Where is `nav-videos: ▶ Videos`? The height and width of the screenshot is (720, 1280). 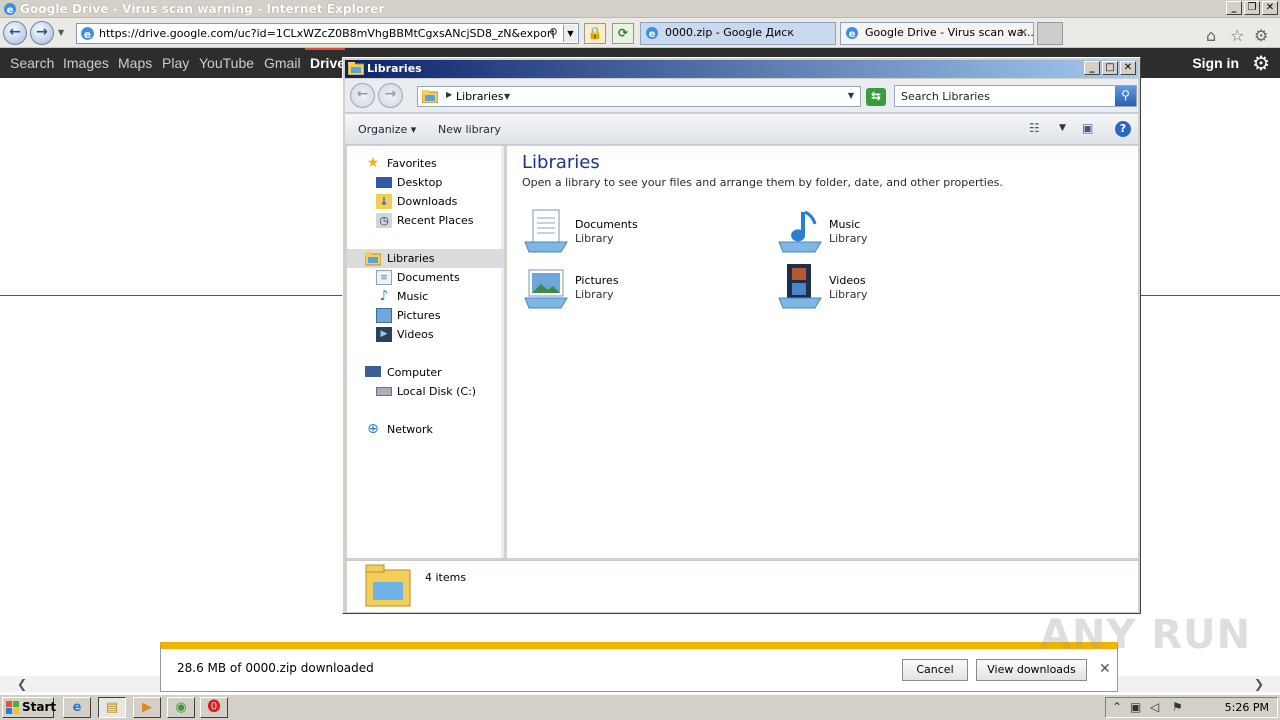
nav-videos: ▶ Videos is located at coordinates (425, 334).